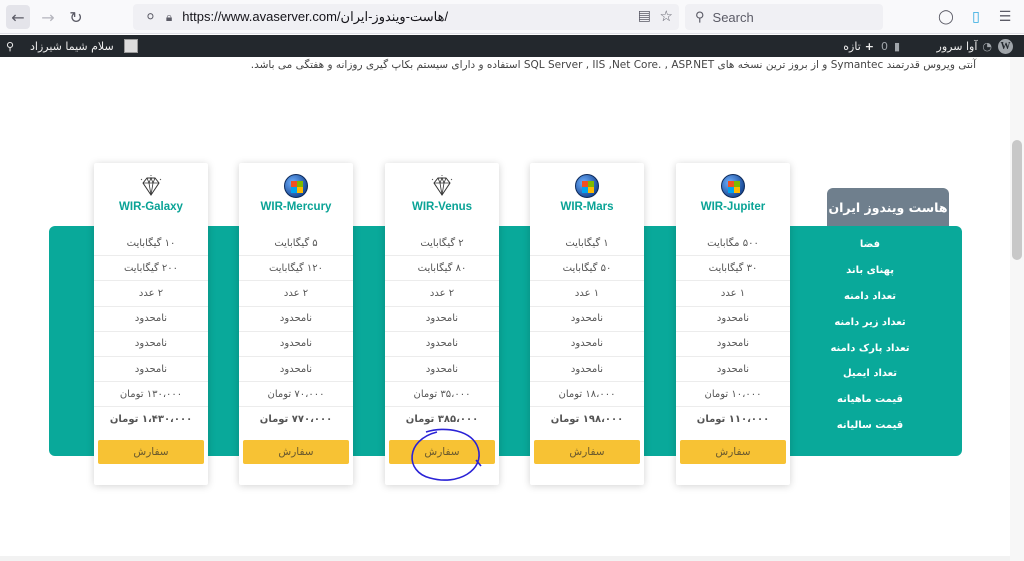  Describe the element at coordinates (1017, 309) in the screenshot. I see `page-scrollbar` at that location.